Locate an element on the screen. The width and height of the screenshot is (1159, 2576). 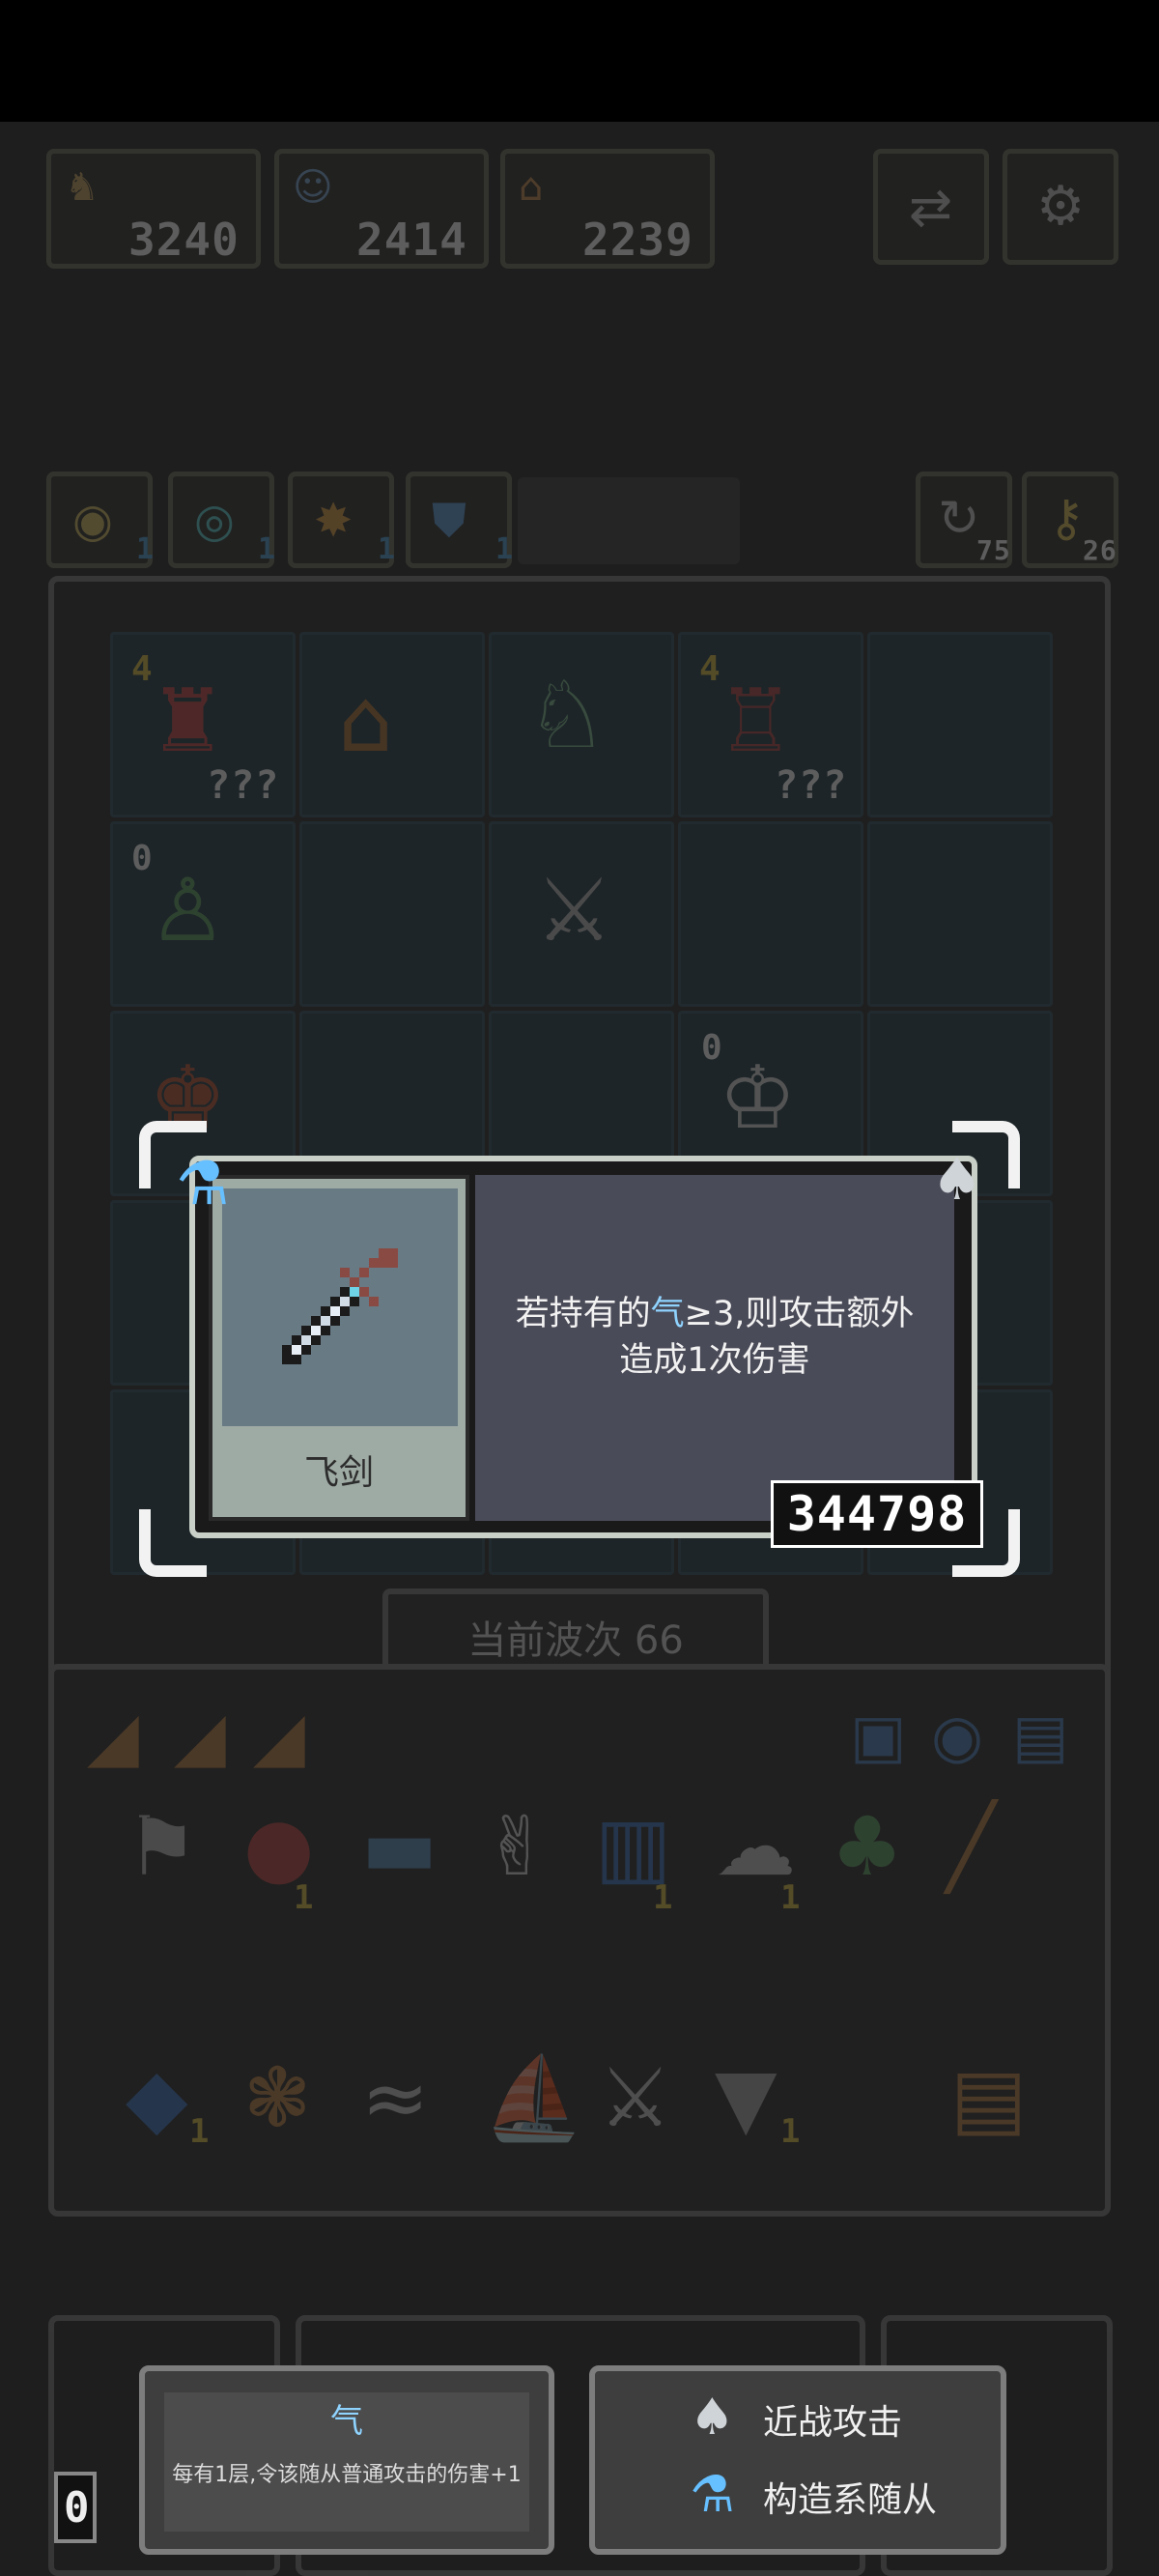
buff-target: ◎ 1 is located at coordinates (222, 520).